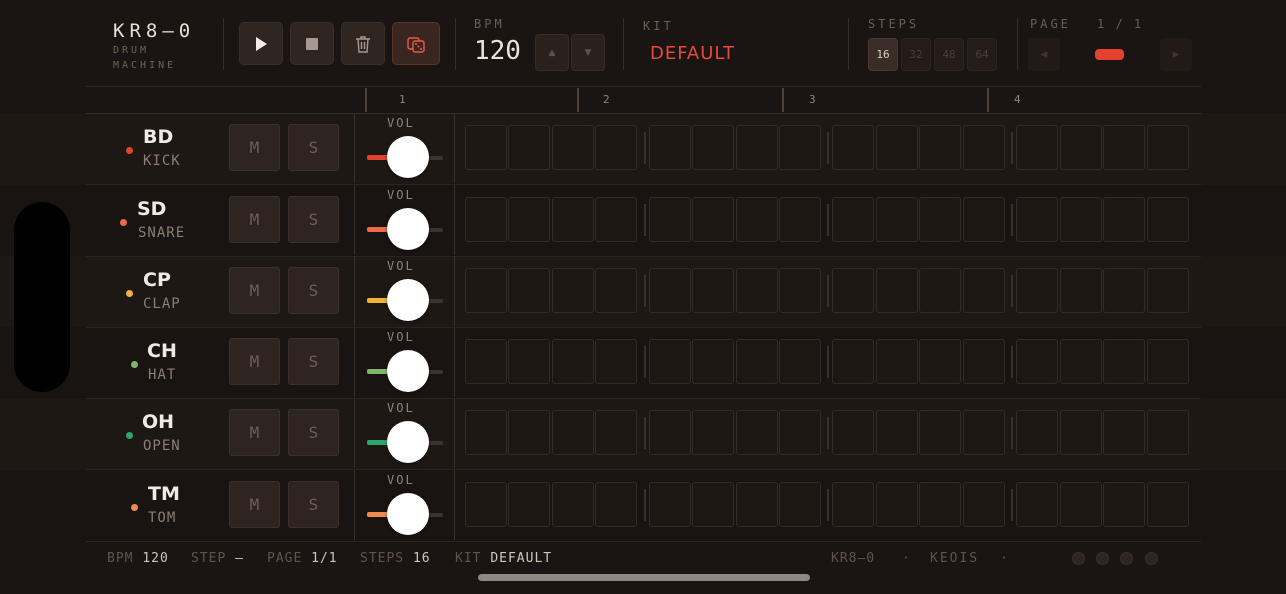  I want to click on stop-button, so click(312, 43).